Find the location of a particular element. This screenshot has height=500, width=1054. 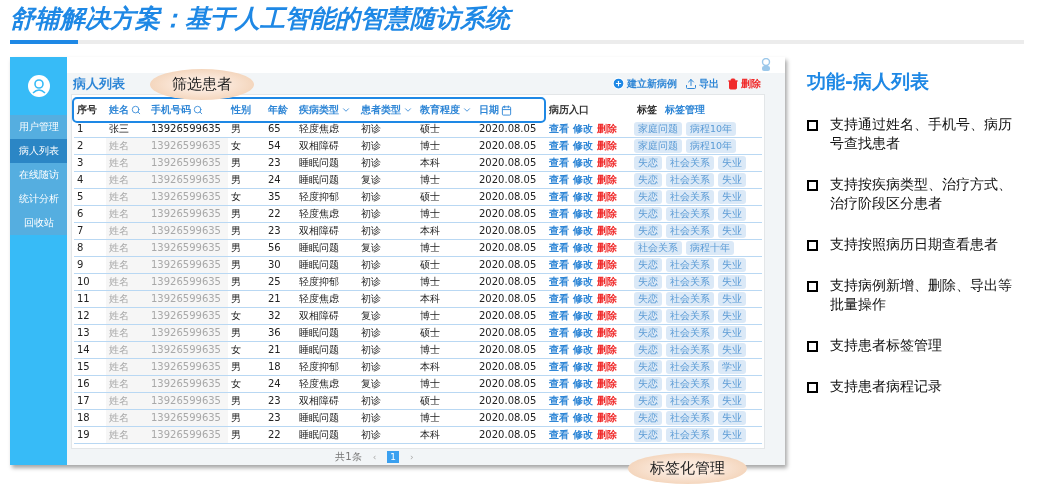

table-cell-text: 硕士 is located at coordinates (430, 197).